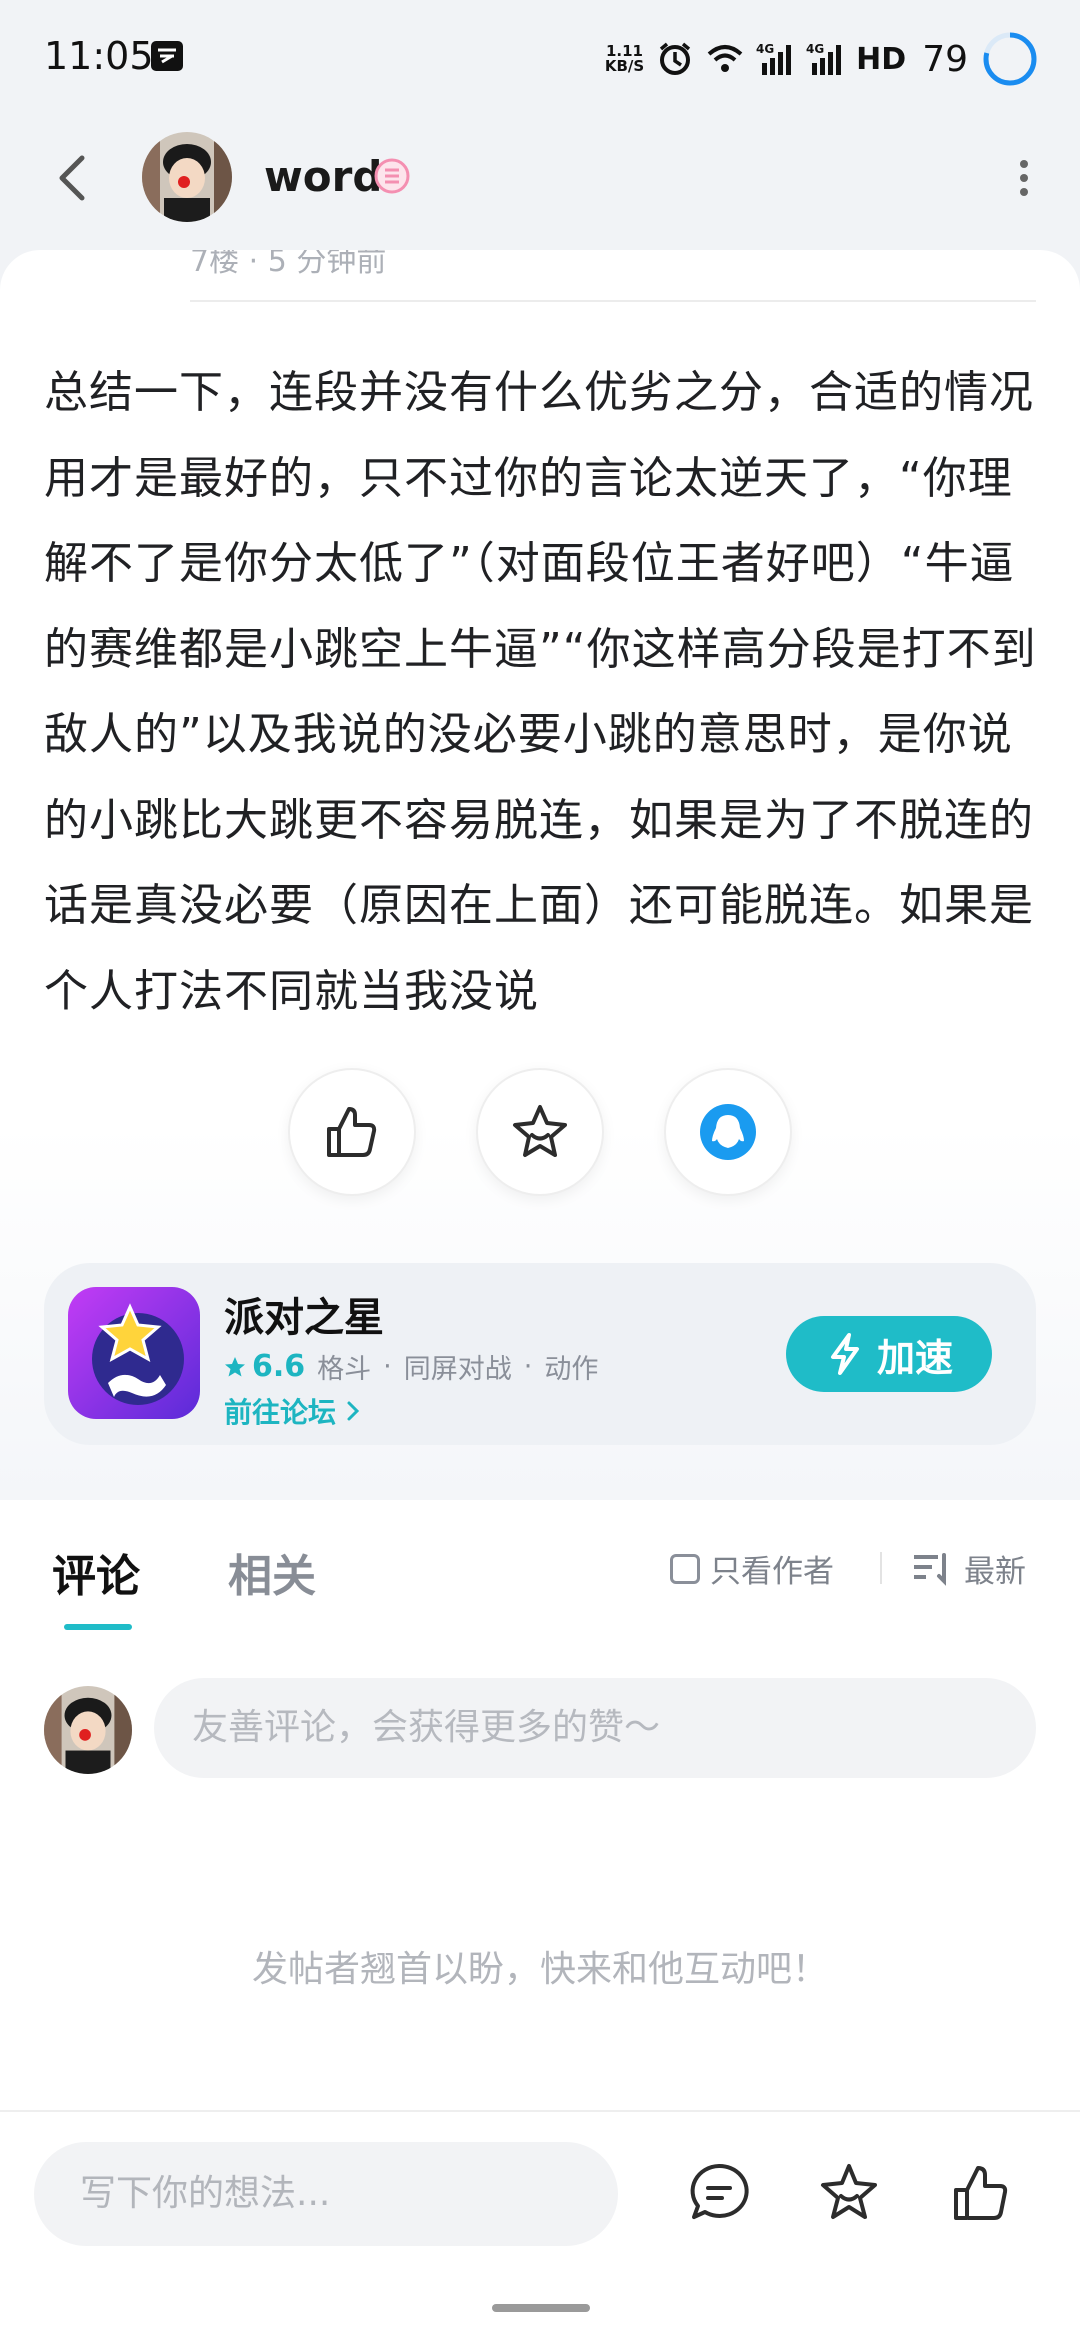 Image resolution: width=1080 pixels, height=2340 pixels. I want to click on game-meta: 6.6 格斗 · 同屏对战 · 动作, so click(411, 1366).